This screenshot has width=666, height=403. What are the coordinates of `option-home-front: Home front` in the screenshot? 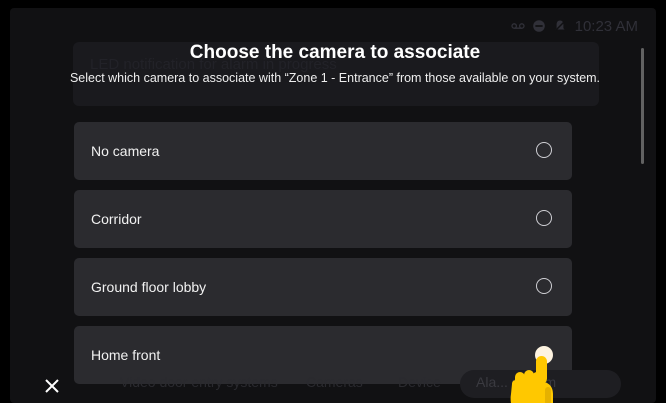 It's located at (323, 355).